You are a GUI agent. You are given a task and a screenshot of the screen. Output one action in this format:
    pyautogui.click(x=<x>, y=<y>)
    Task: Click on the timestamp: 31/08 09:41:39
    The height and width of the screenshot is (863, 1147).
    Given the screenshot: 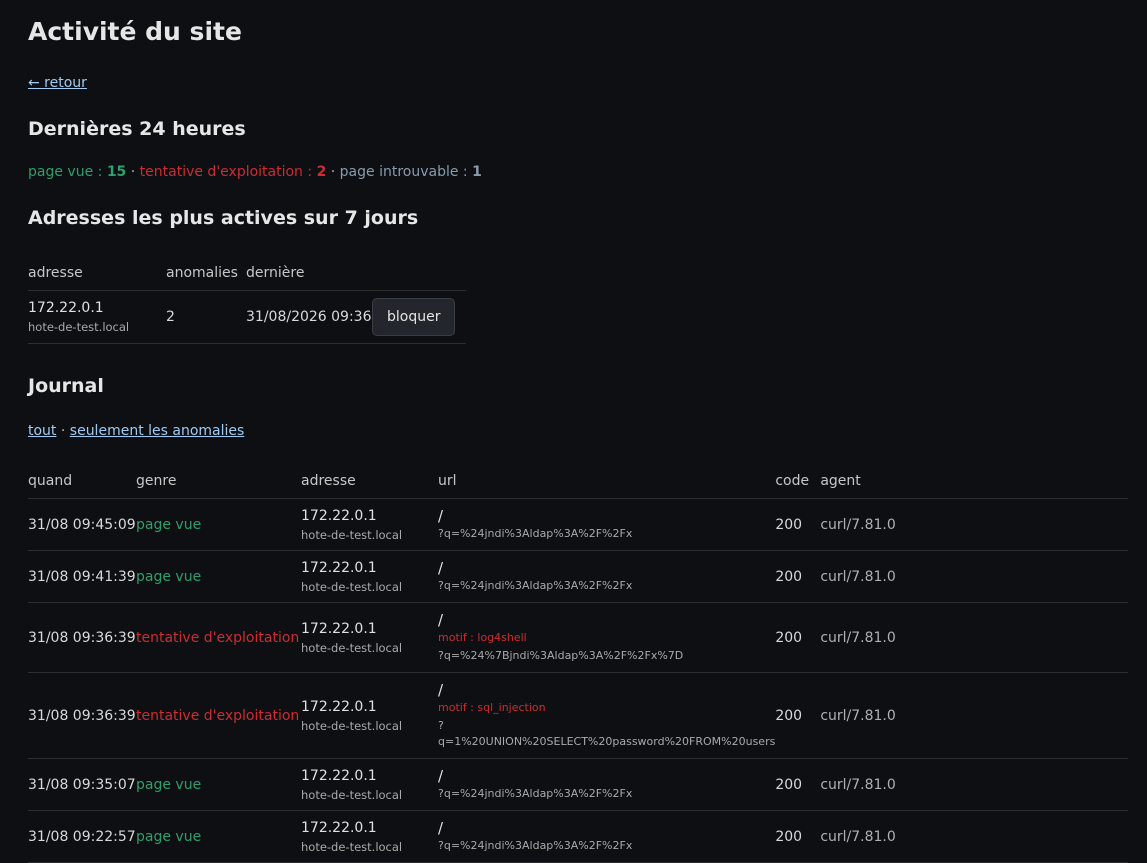 What is the action you would take?
    pyautogui.click(x=82, y=576)
    